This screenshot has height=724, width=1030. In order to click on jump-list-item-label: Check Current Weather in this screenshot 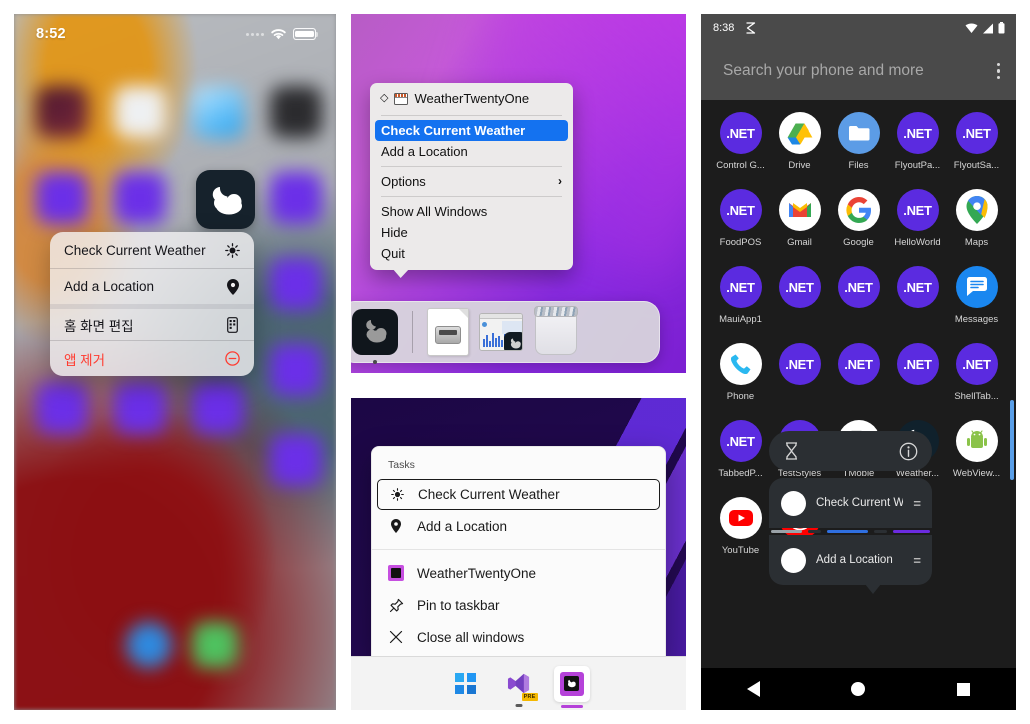, I will do `click(489, 494)`.